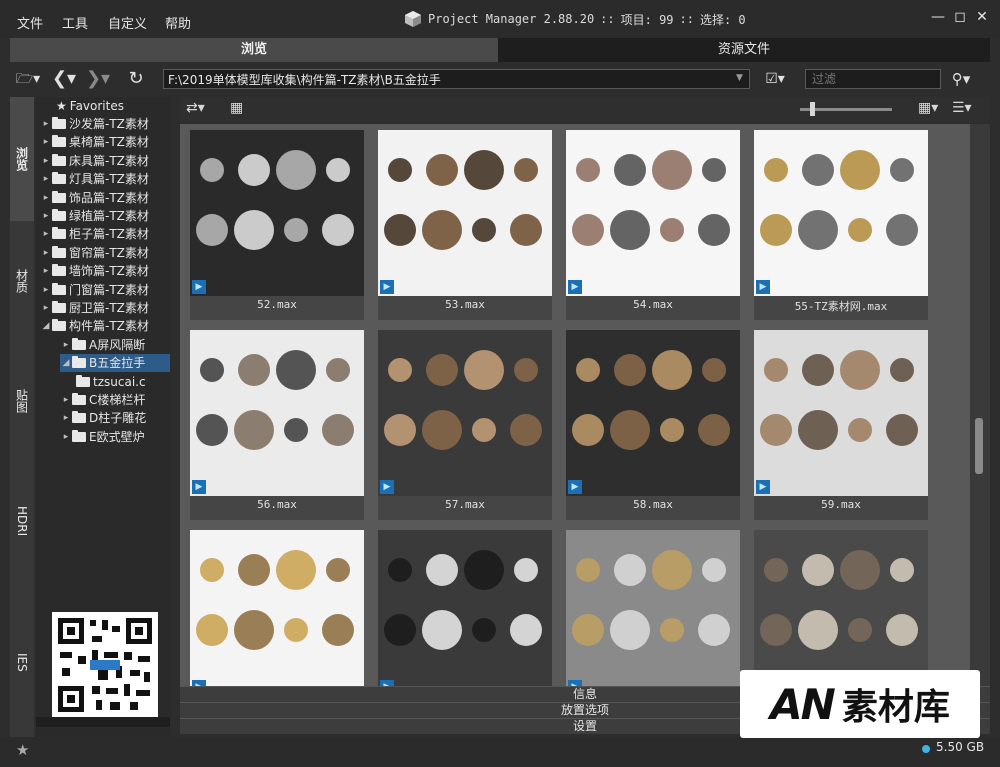  What do you see at coordinates (938, 17) in the screenshot?
I see `minimize-icon: —` at bounding box center [938, 17].